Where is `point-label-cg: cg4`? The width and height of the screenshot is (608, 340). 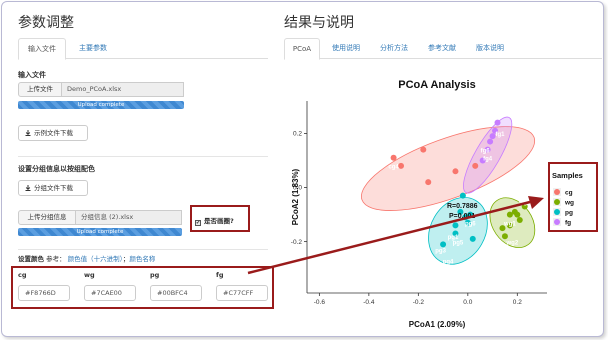
point-label-cg: cg4 is located at coordinates (393, 168).